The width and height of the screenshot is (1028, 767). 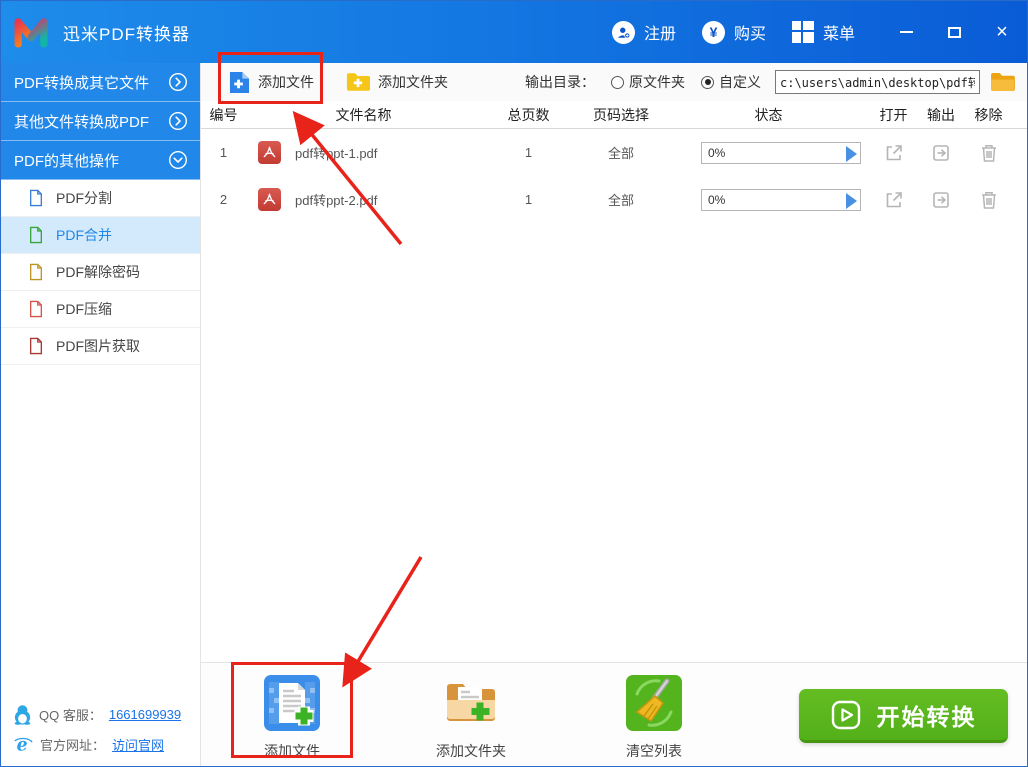 I want to click on output-dir-label: 输出目录：, so click(x=560, y=82).